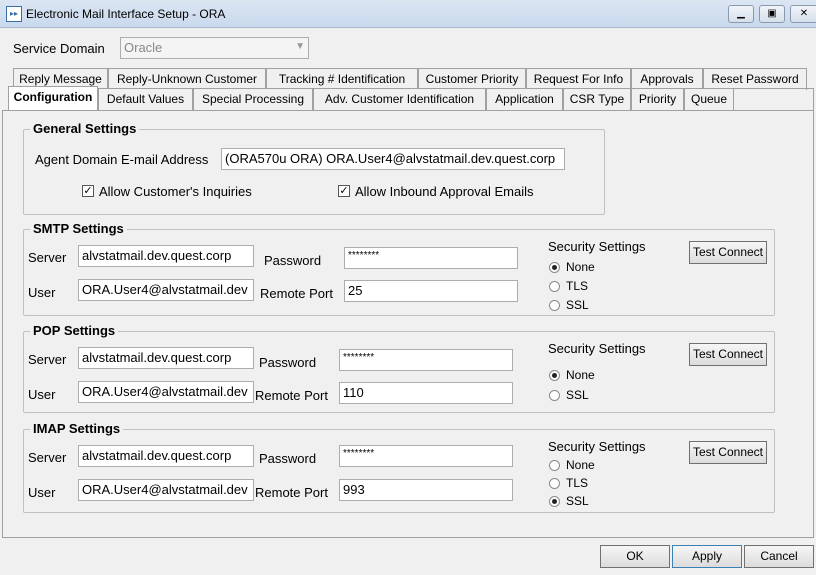 The height and width of the screenshot is (575, 816). I want to click on service-domain-label: Service Domain, so click(59, 48).